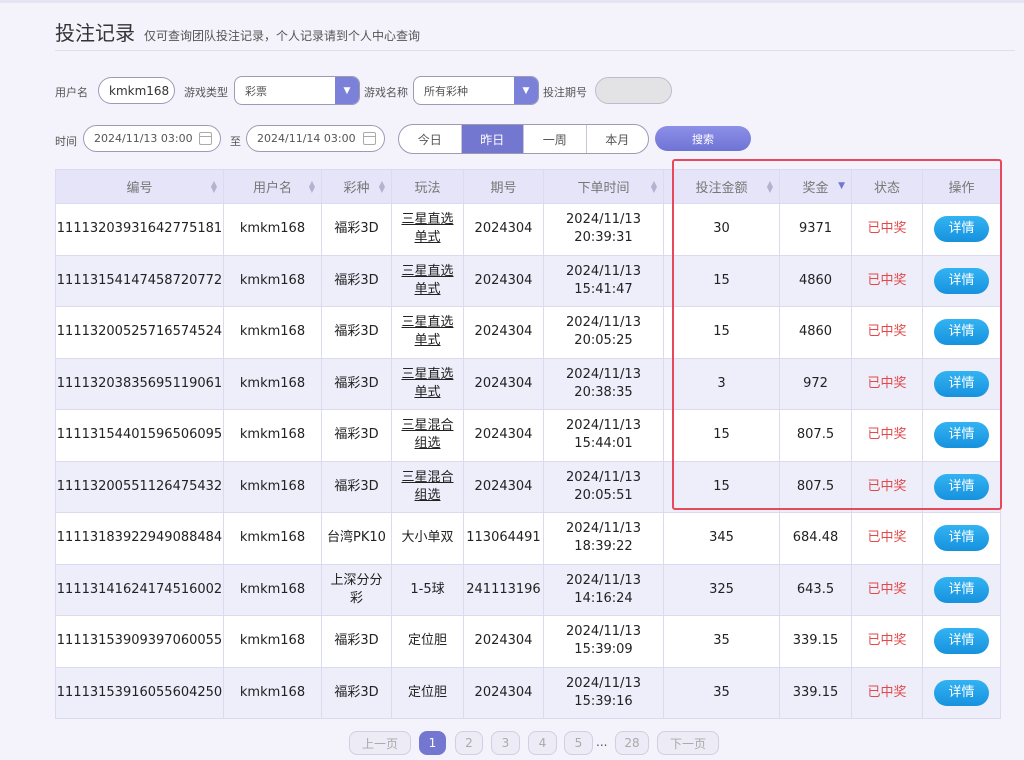  Describe the element at coordinates (603, 589) in the screenshot. I see `bet-order-time-cell: 2024/11/13 14:16:24` at that location.